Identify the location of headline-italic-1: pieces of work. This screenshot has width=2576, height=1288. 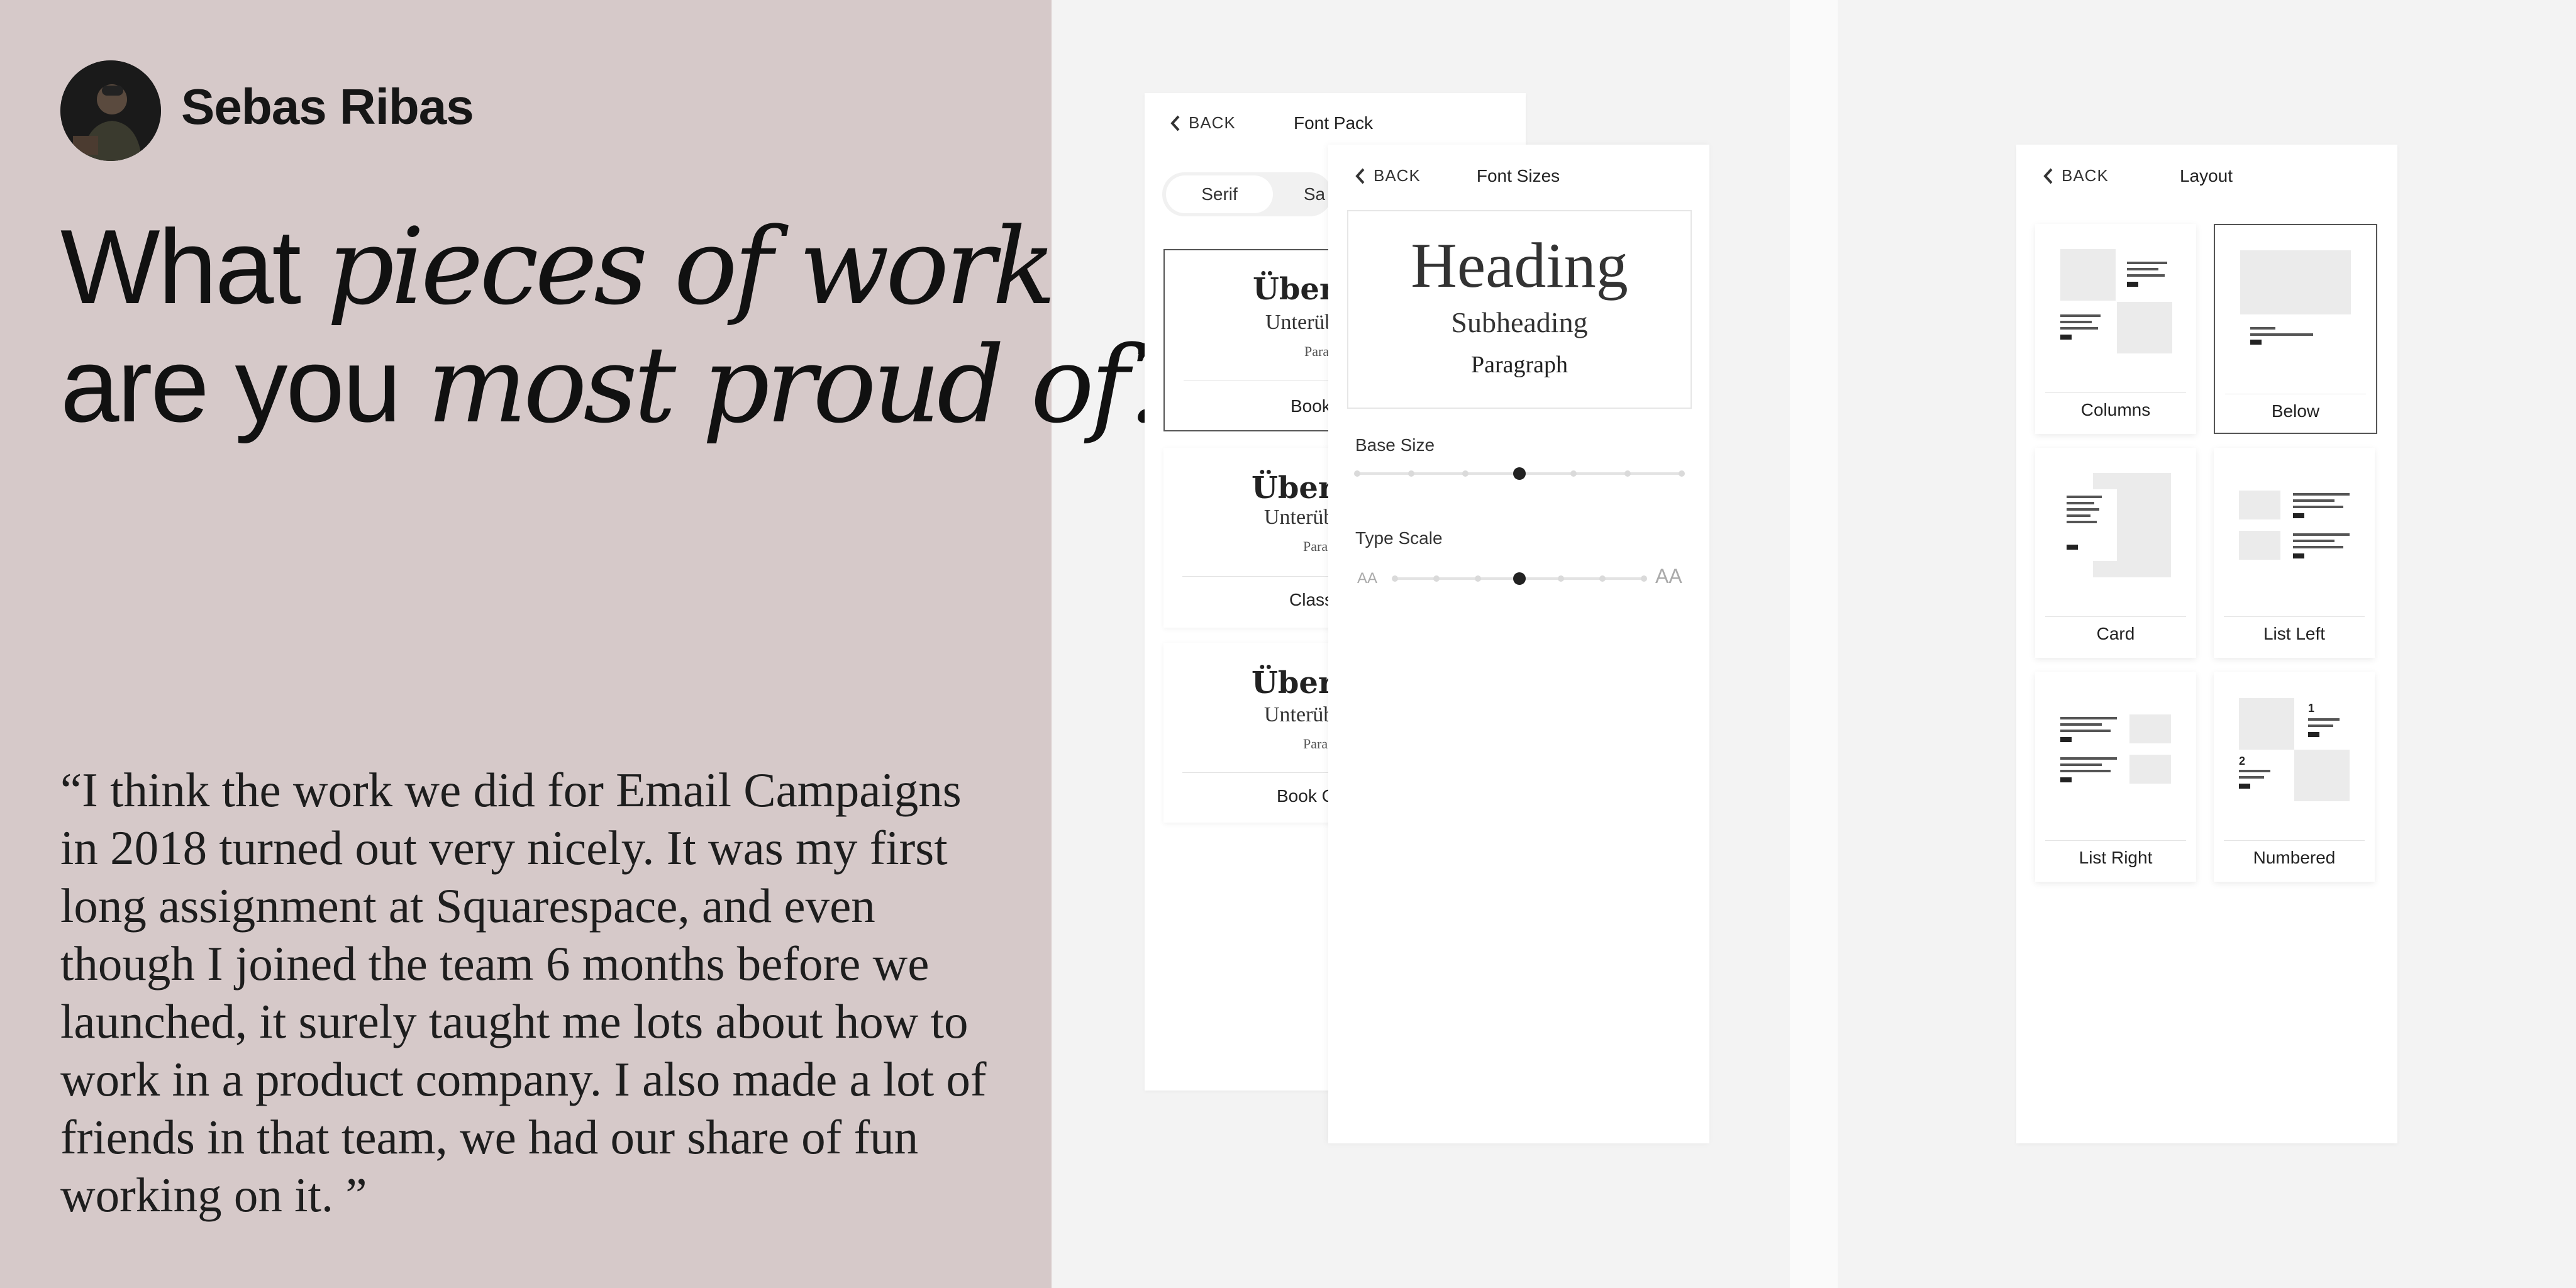
(691, 266).